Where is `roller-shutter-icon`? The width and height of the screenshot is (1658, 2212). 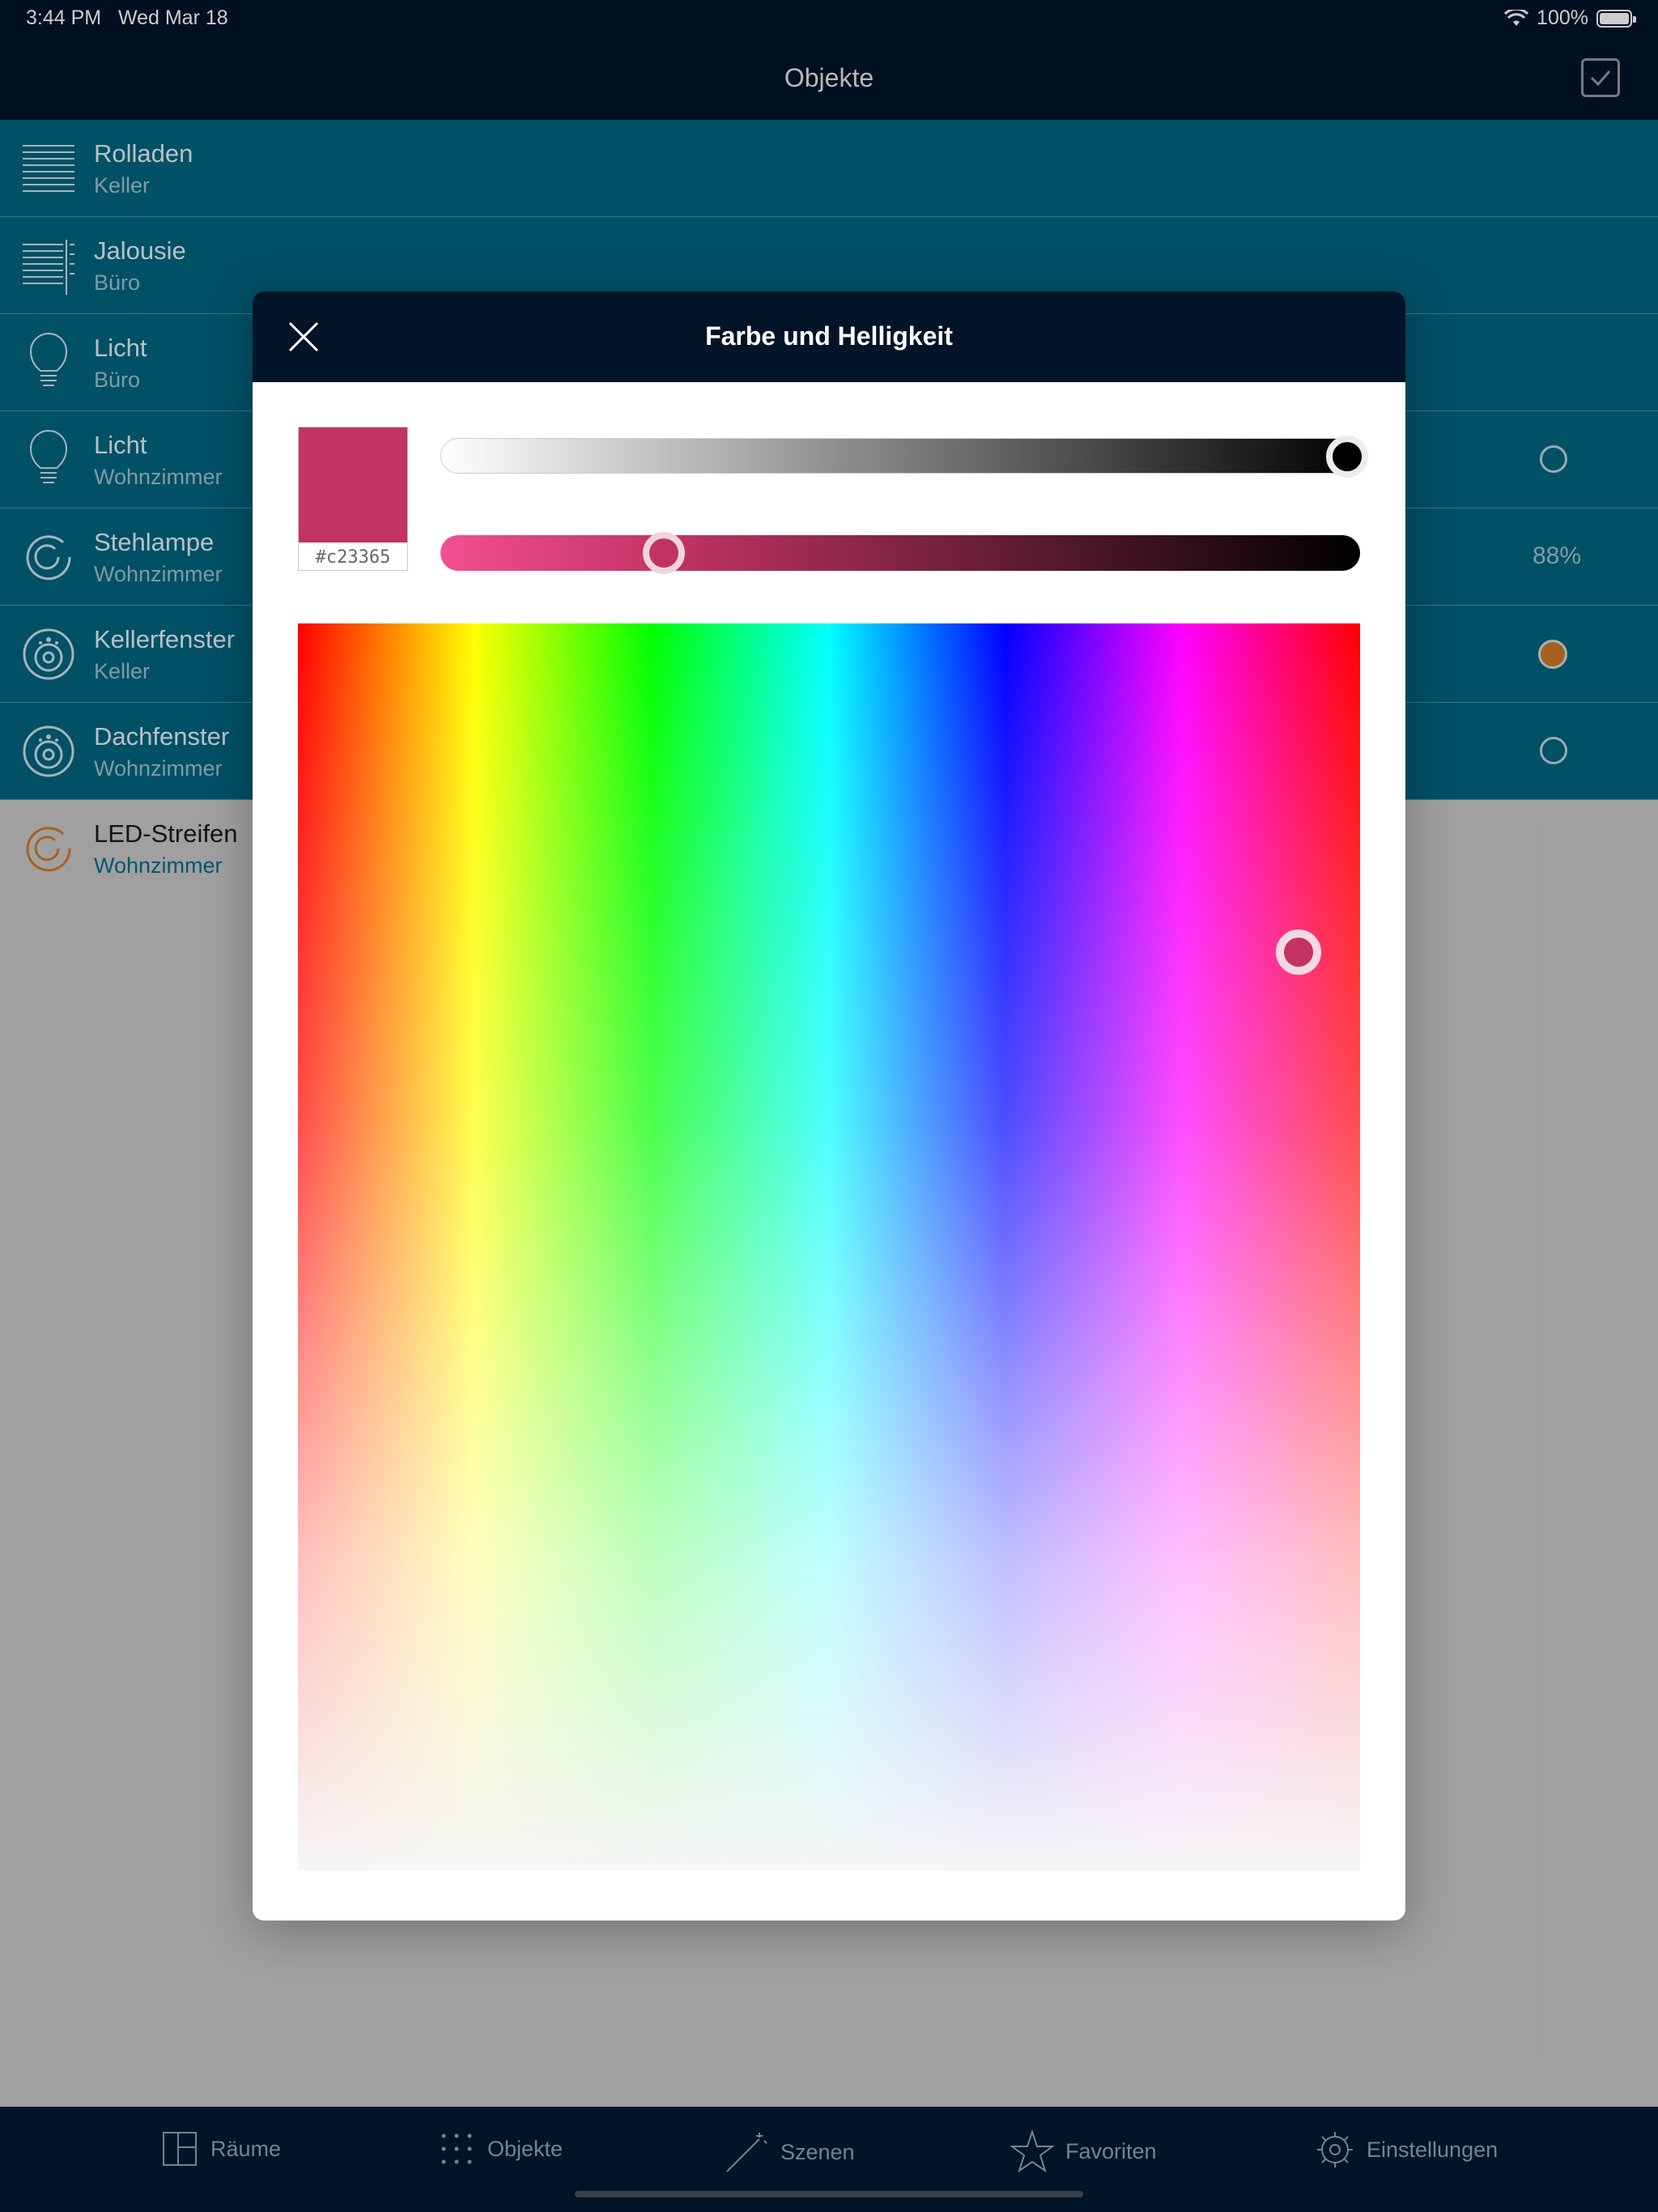 roller-shutter-icon is located at coordinates (48, 168).